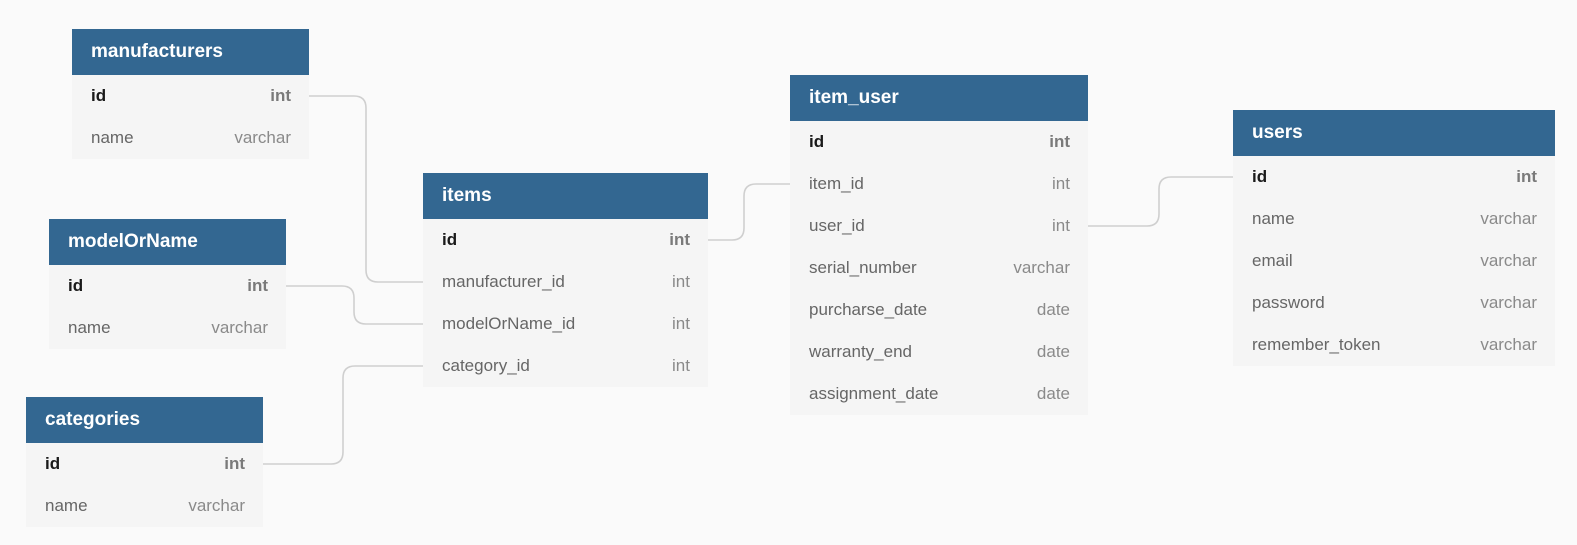 Image resolution: width=1577 pixels, height=545 pixels. What do you see at coordinates (836, 183) in the screenshot?
I see `field-name: item_id` at bounding box center [836, 183].